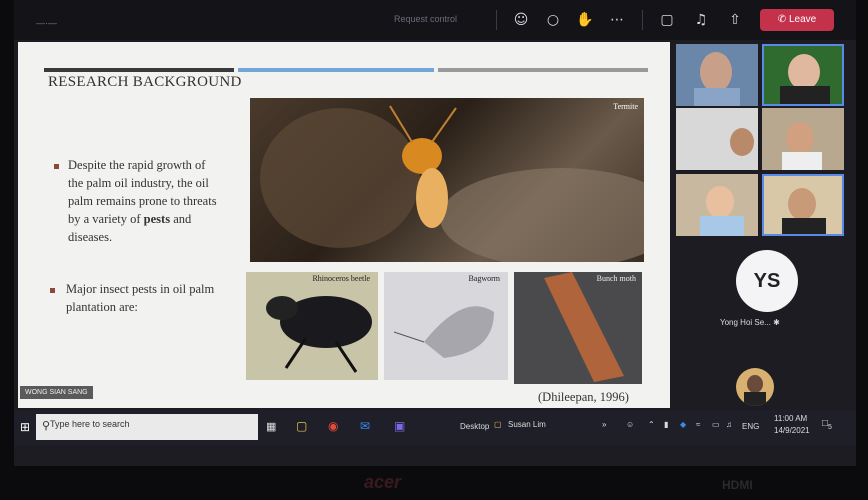 The width and height of the screenshot is (868, 500). What do you see at coordinates (56, 392) in the screenshot?
I see `presenter-label: WONG SIAN SANG` at bounding box center [56, 392].